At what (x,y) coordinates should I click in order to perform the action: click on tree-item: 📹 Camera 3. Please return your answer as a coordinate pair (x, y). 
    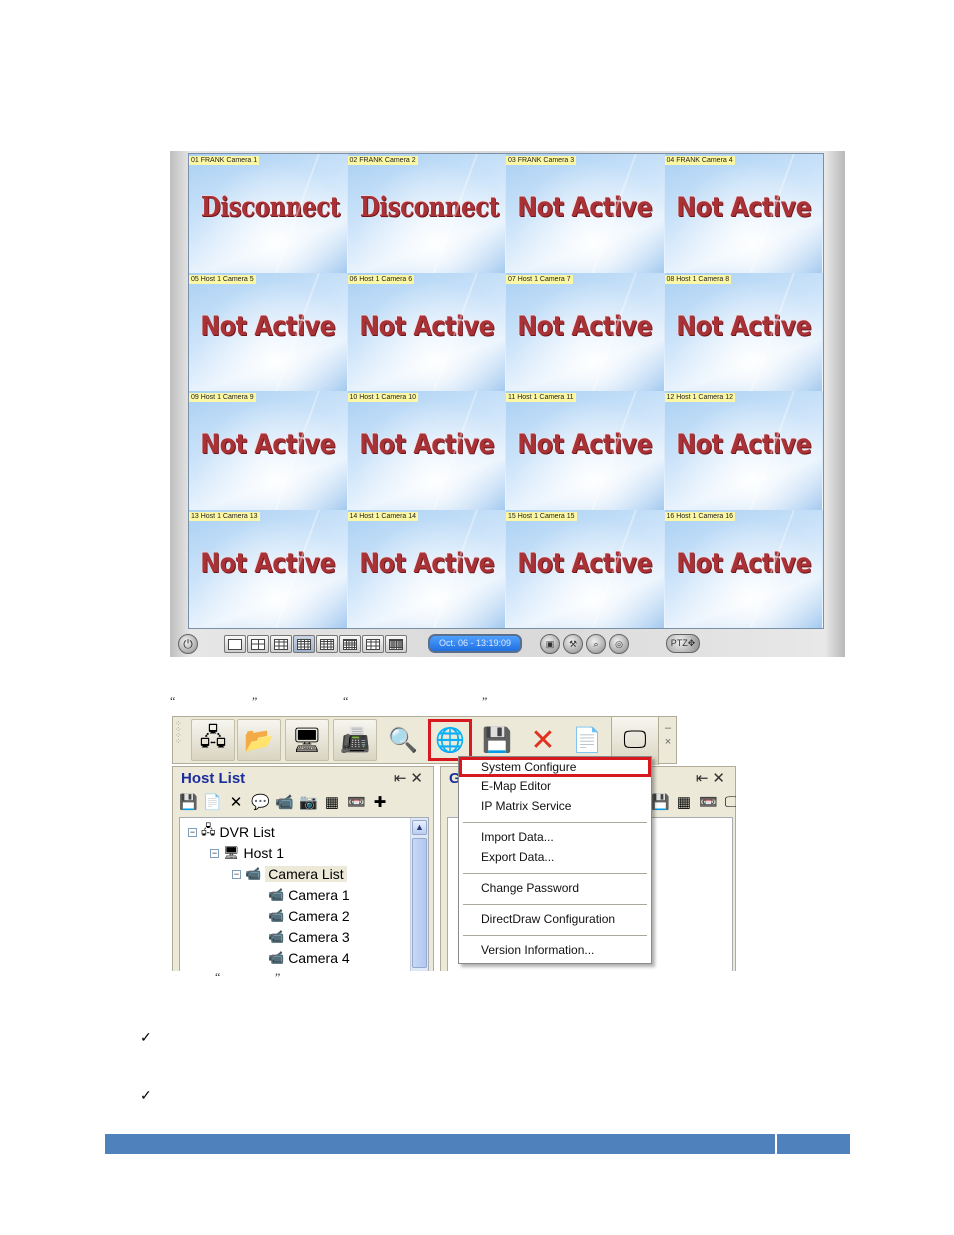
    Looking at the image, I should click on (309, 937).